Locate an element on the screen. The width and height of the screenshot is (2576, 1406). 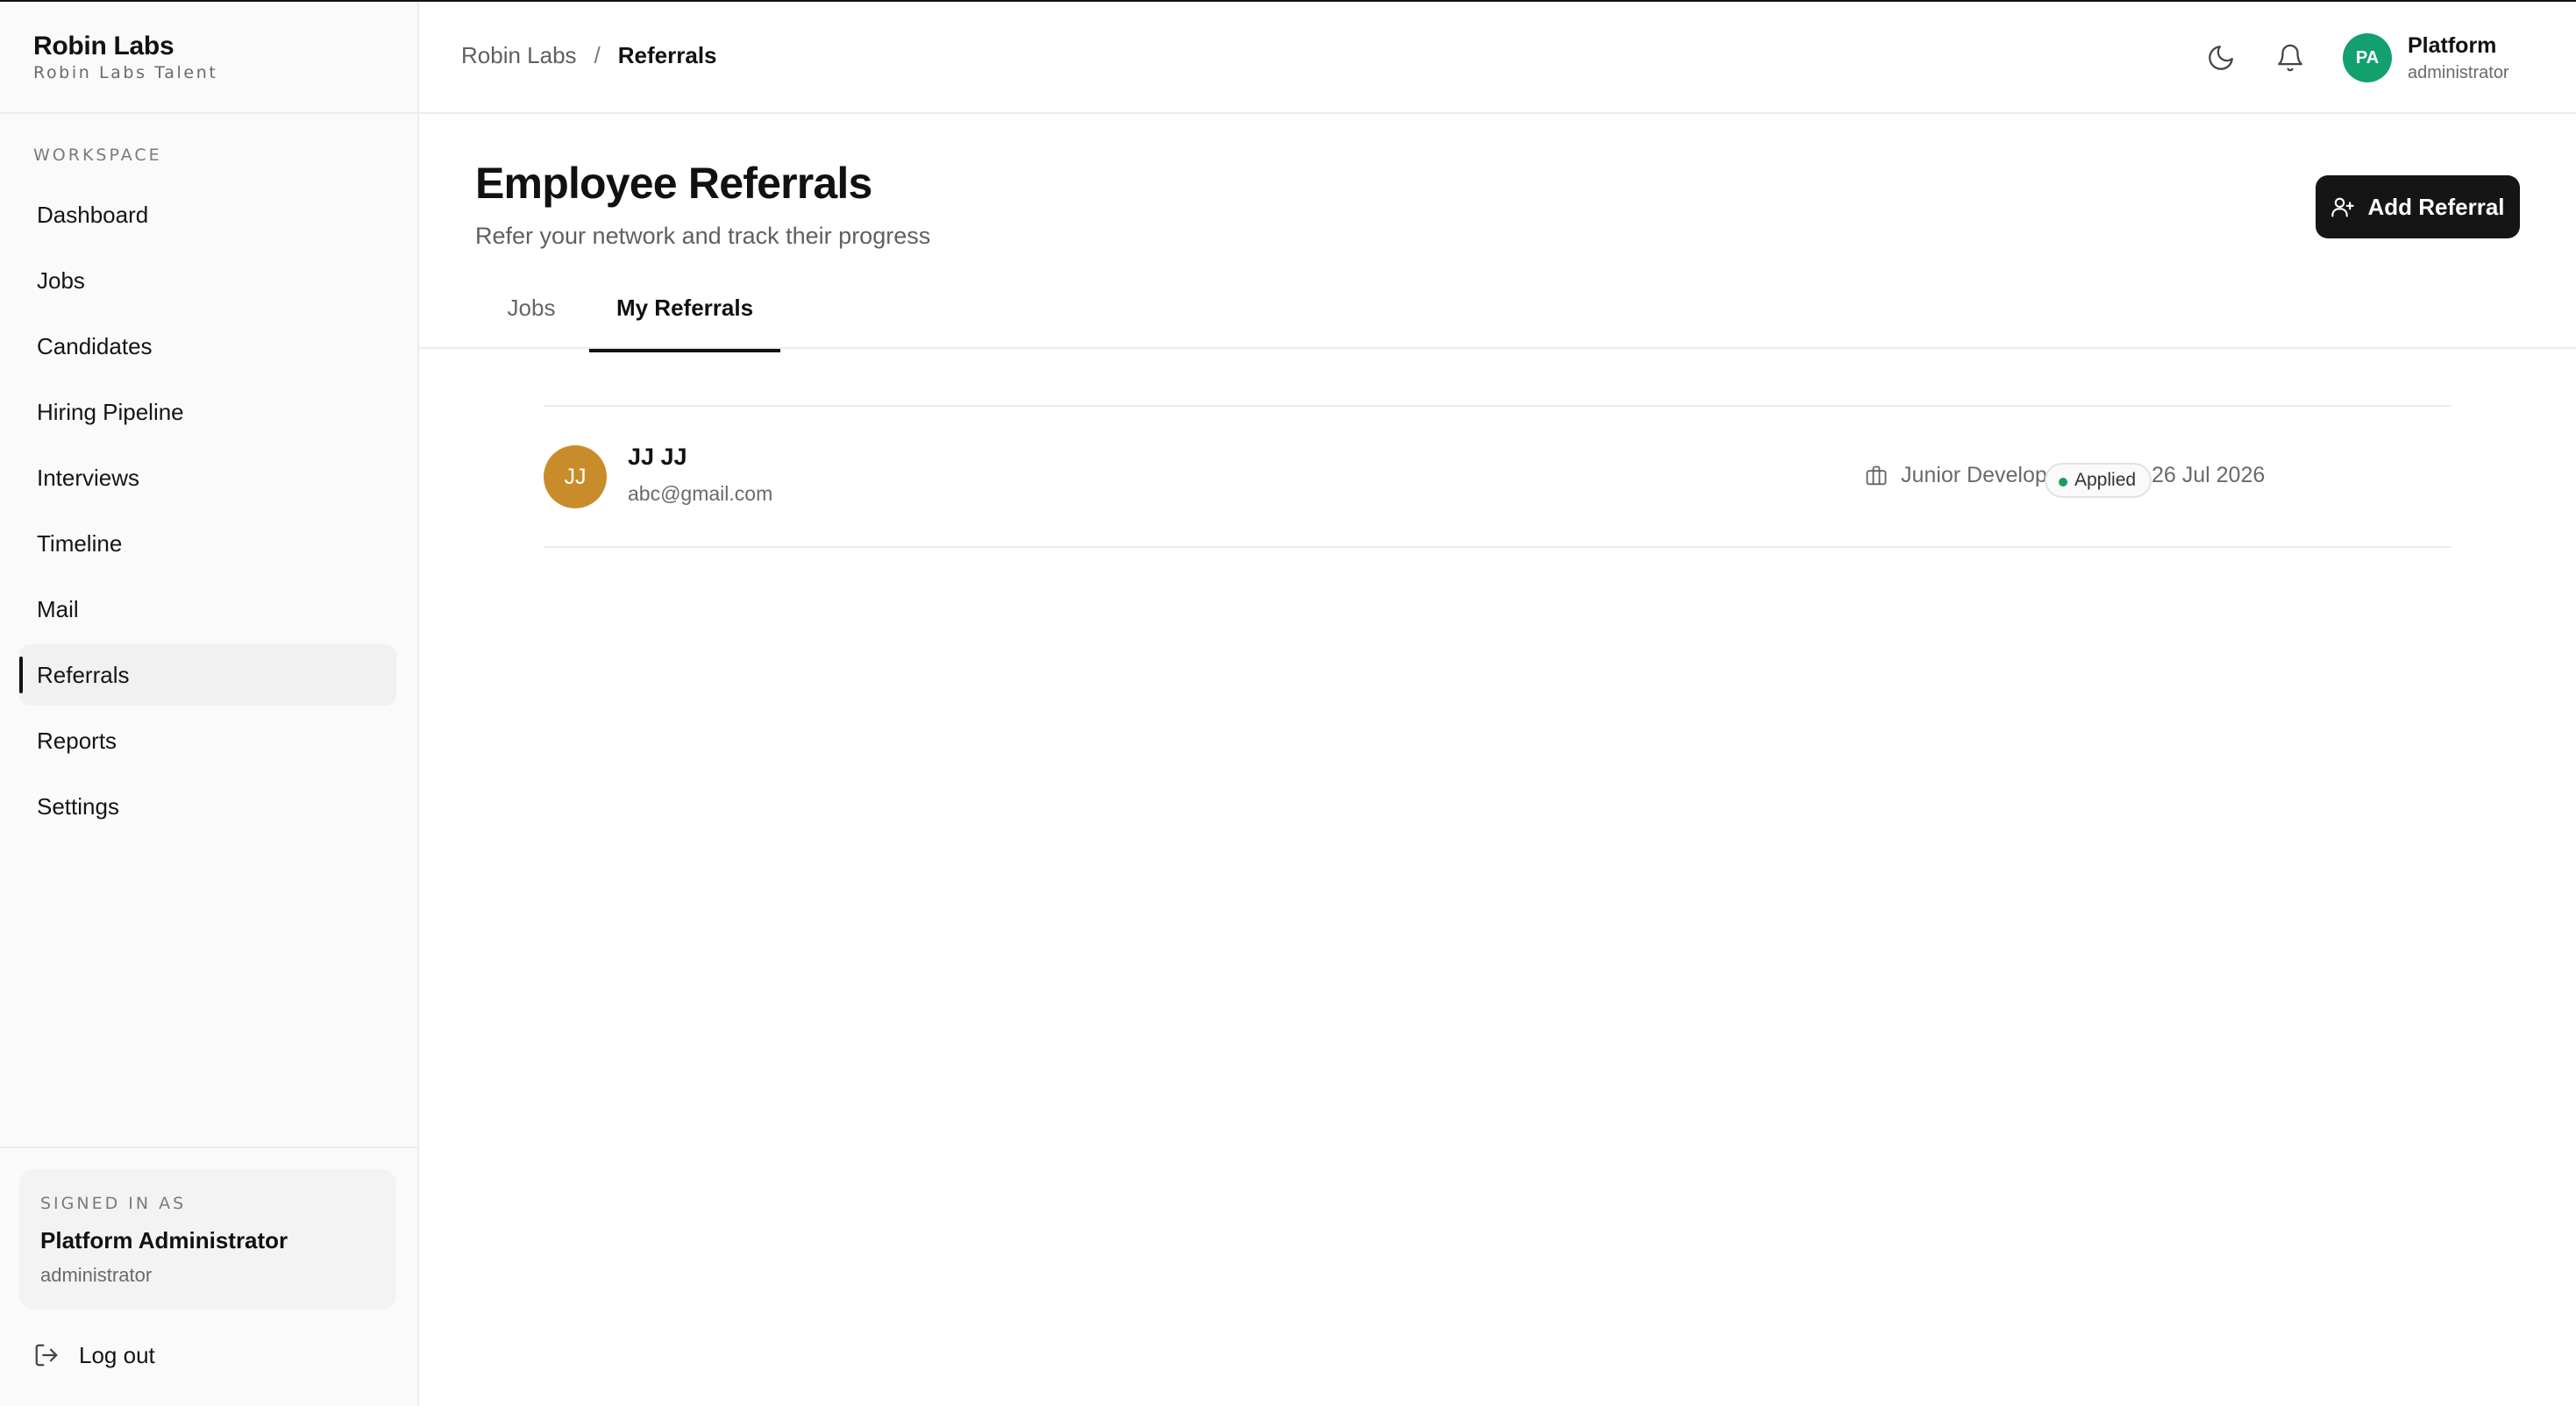
workspace-section-label: WORKSPACE is located at coordinates (97, 155).